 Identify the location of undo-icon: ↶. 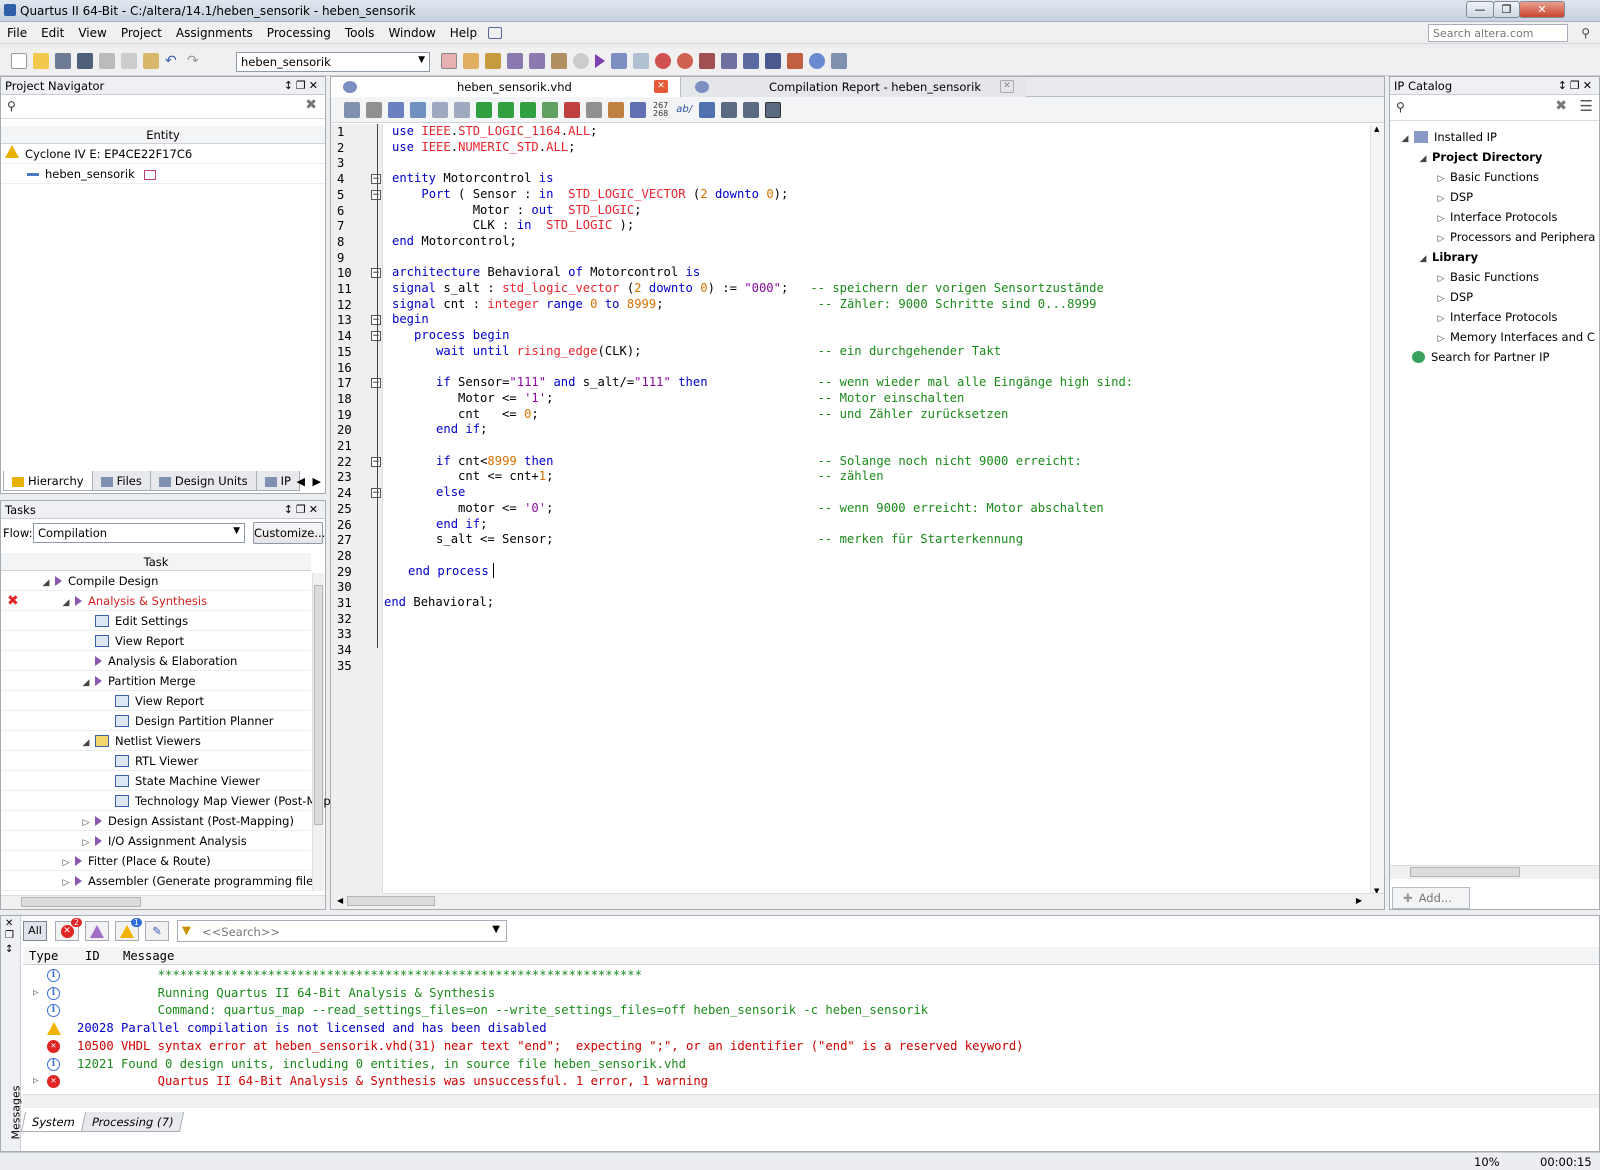
(173, 61).